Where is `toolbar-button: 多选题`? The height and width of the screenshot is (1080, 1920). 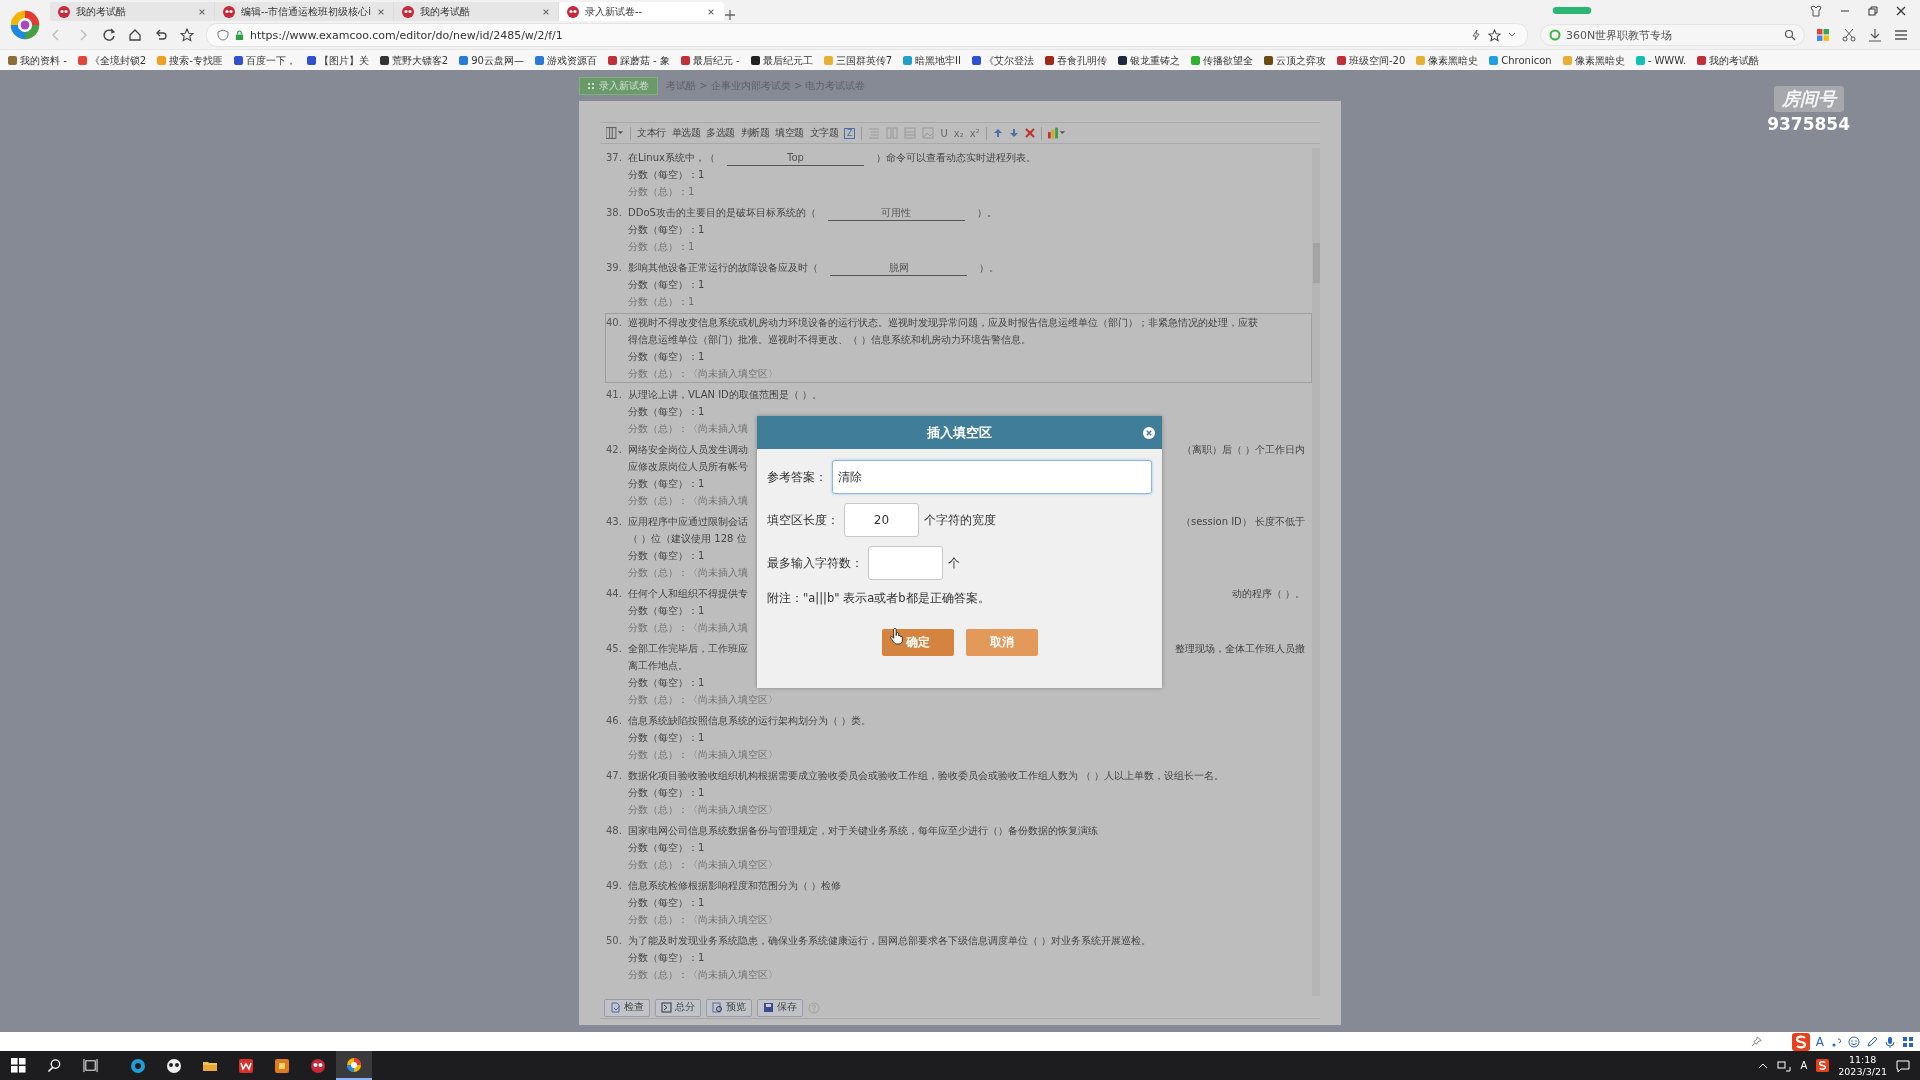
toolbar-button: 多选题 is located at coordinates (720, 133).